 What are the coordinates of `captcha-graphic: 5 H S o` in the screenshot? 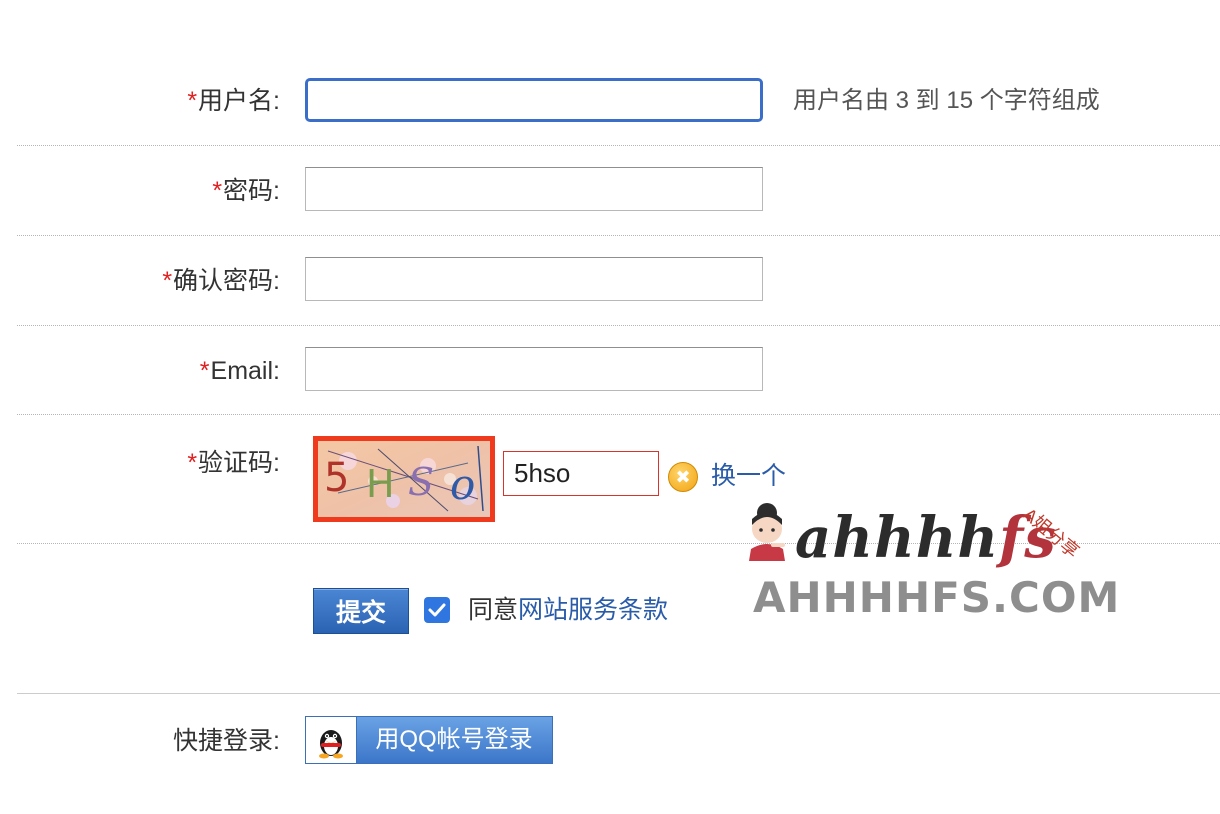 It's located at (404, 479).